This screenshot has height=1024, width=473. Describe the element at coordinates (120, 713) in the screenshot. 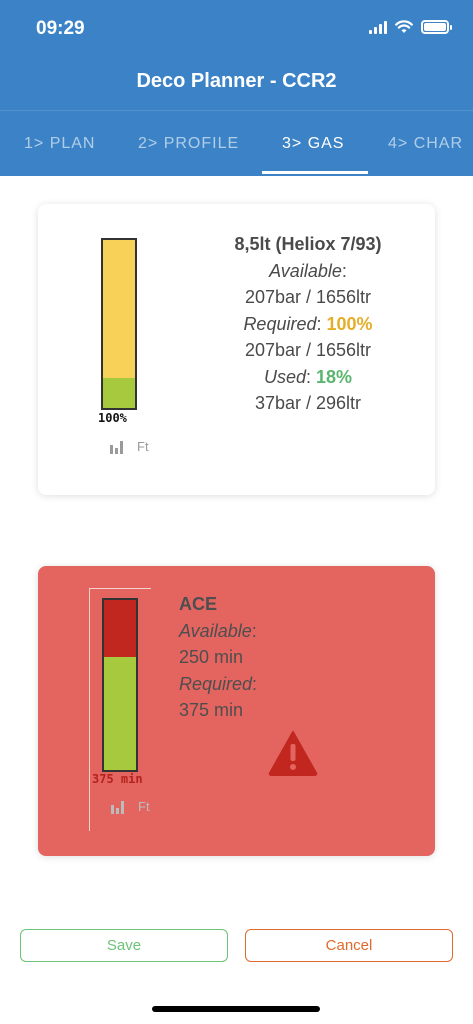

I see `ace-gauge-available` at that location.